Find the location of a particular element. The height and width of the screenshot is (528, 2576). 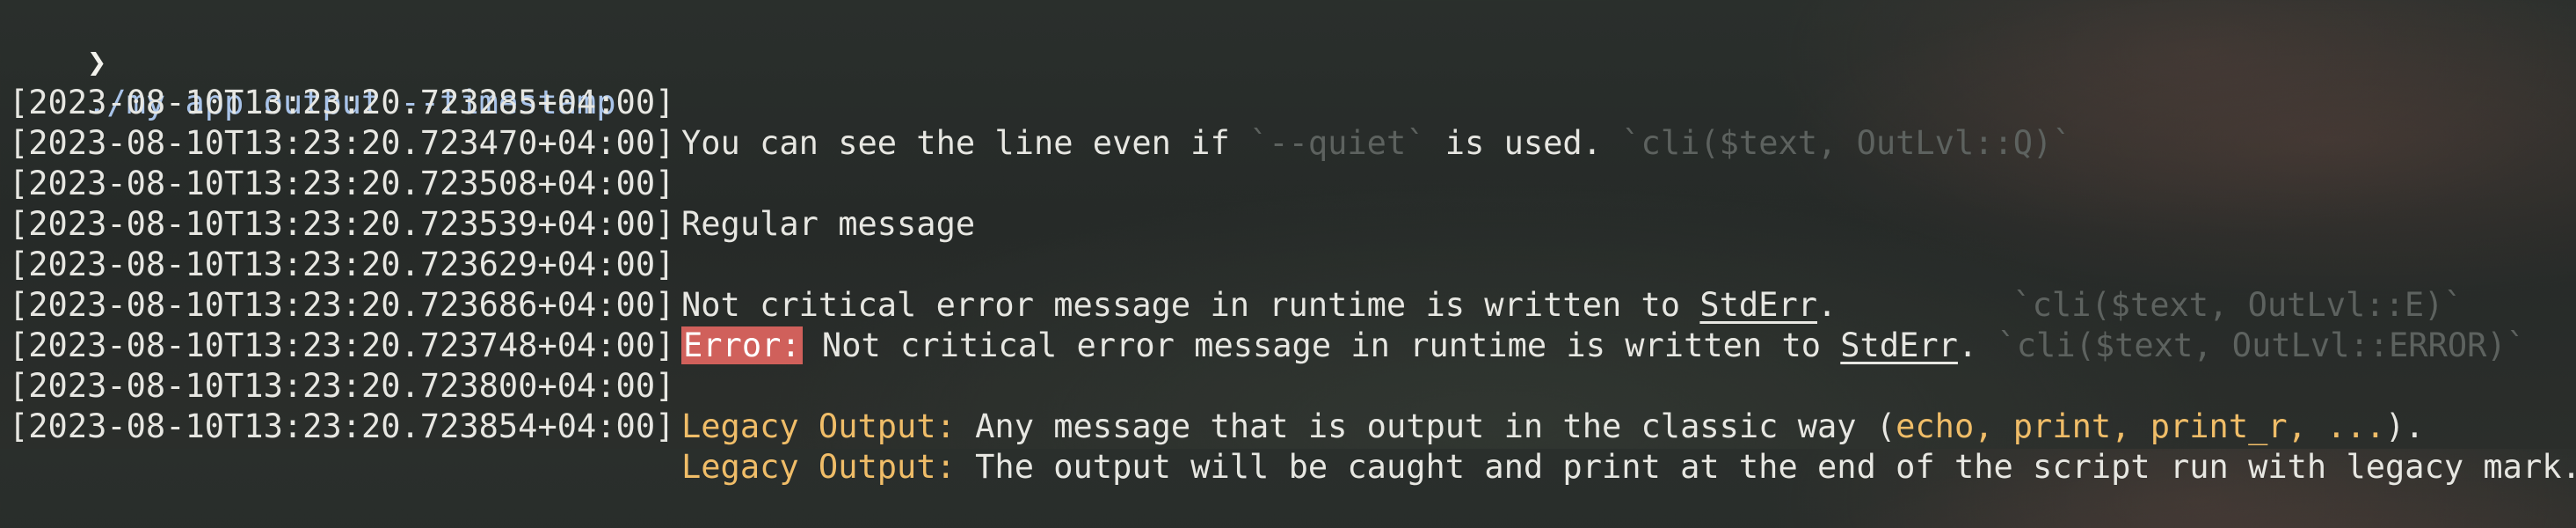

prompt-chevron-icon: ❯ is located at coordinates (97, 62).